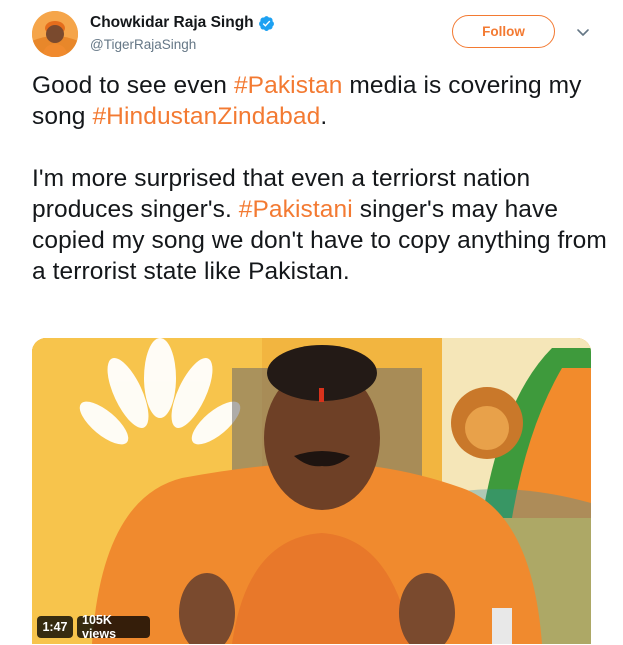 Image resolution: width=623 pixels, height=645 pixels. Describe the element at coordinates (503, 31) in the screenshot. I see `follow-button: Follow` at that location.